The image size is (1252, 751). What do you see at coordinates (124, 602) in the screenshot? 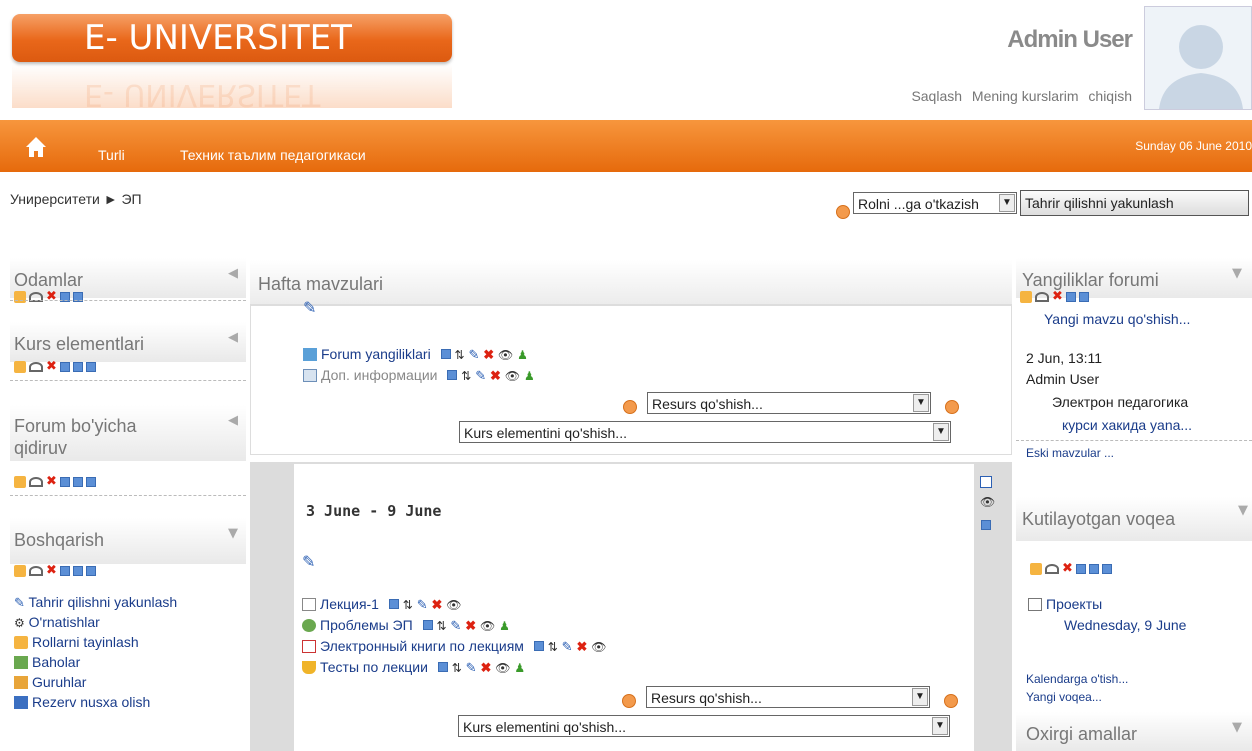
I see `admin-item-finish-editing: ✎ Tahrir qilishni yakunlash` at bounding box center [124, 602].